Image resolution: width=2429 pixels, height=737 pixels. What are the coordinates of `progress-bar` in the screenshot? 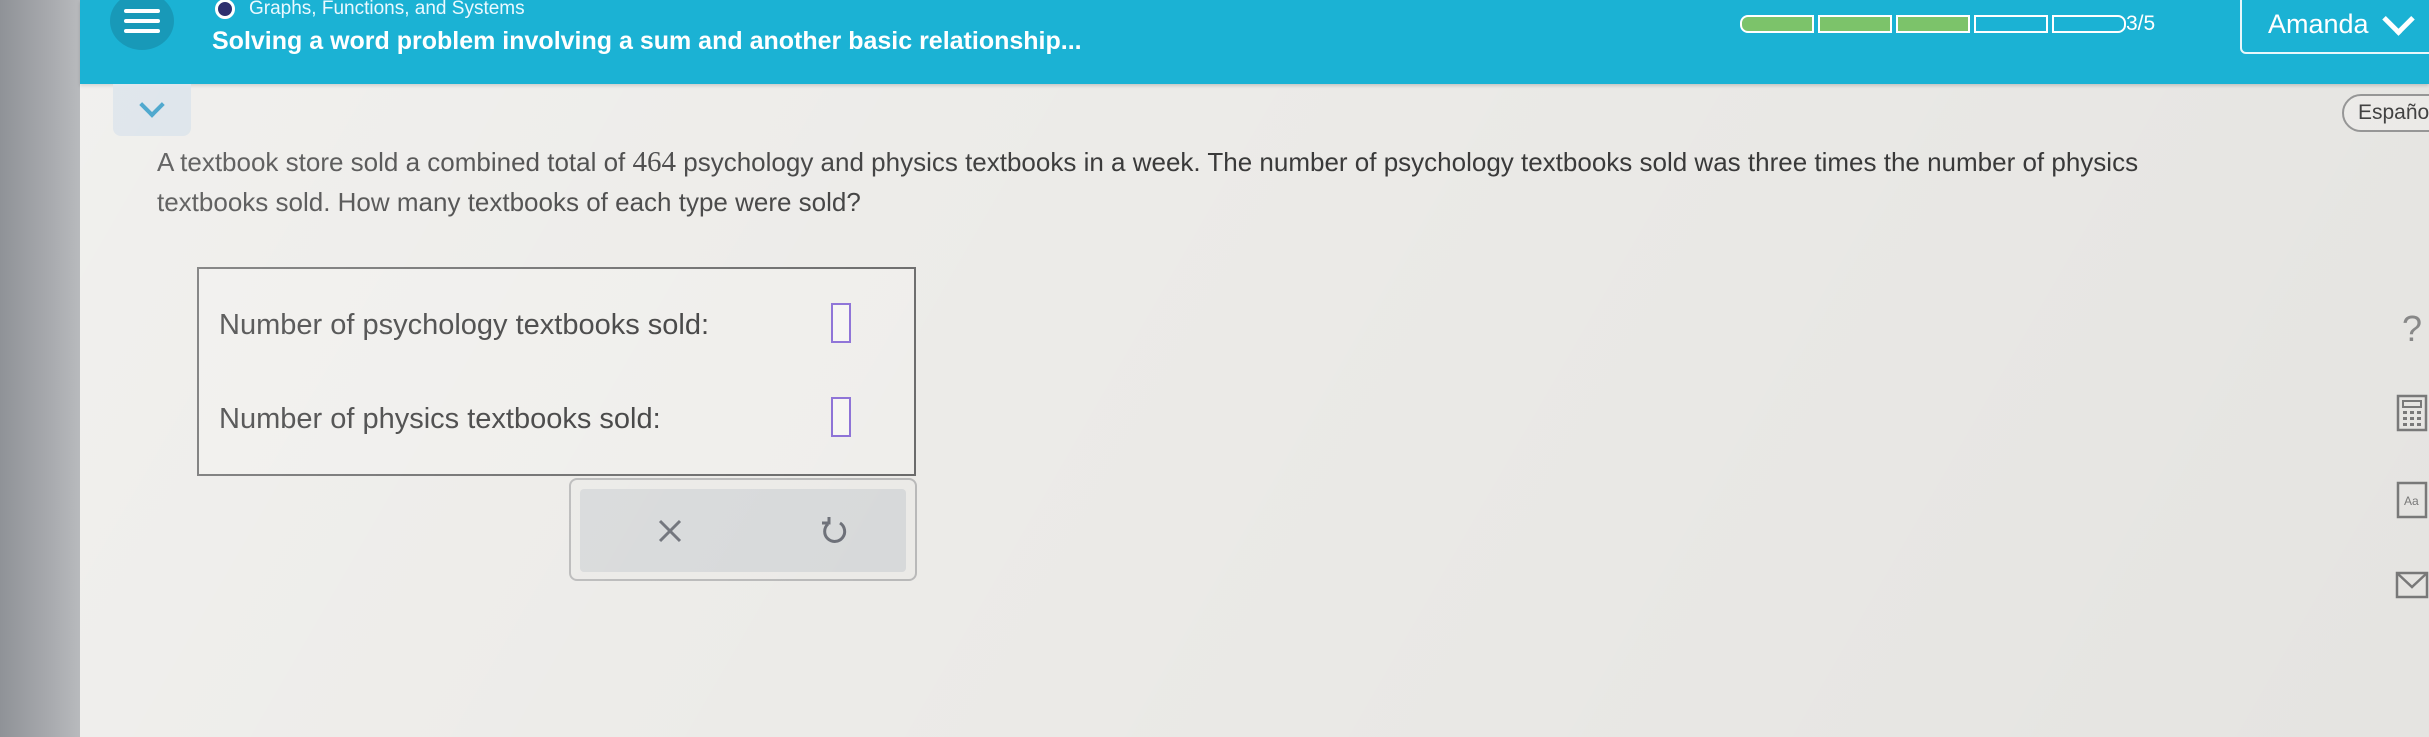 It's located at (1935, 24).